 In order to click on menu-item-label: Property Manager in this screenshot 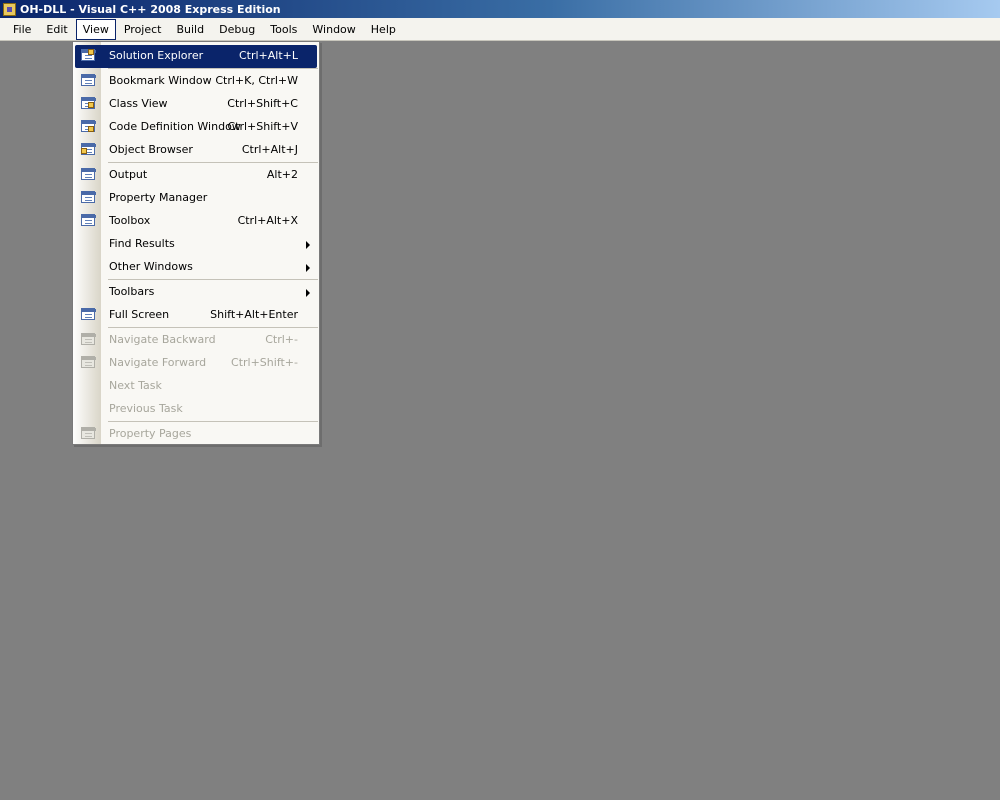, I will do `click(158, 197)`.